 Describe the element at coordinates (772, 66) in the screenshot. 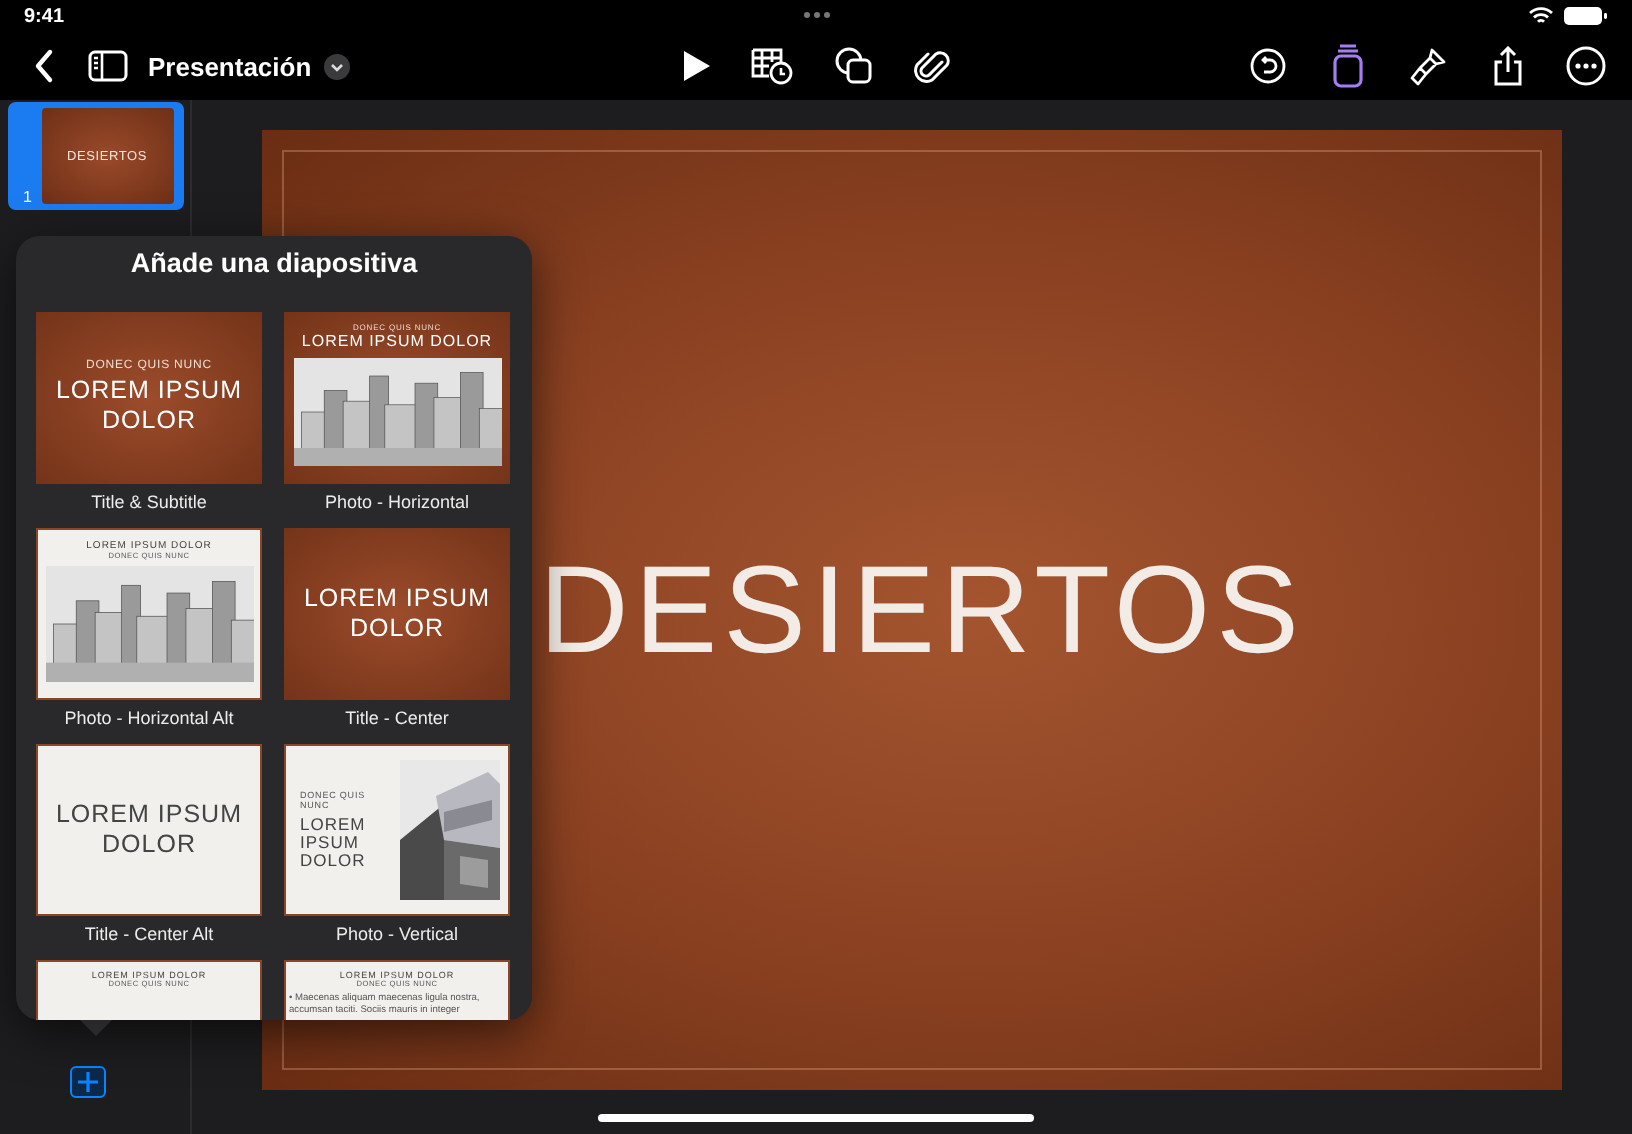

I see `table-clock-icon` at that location.